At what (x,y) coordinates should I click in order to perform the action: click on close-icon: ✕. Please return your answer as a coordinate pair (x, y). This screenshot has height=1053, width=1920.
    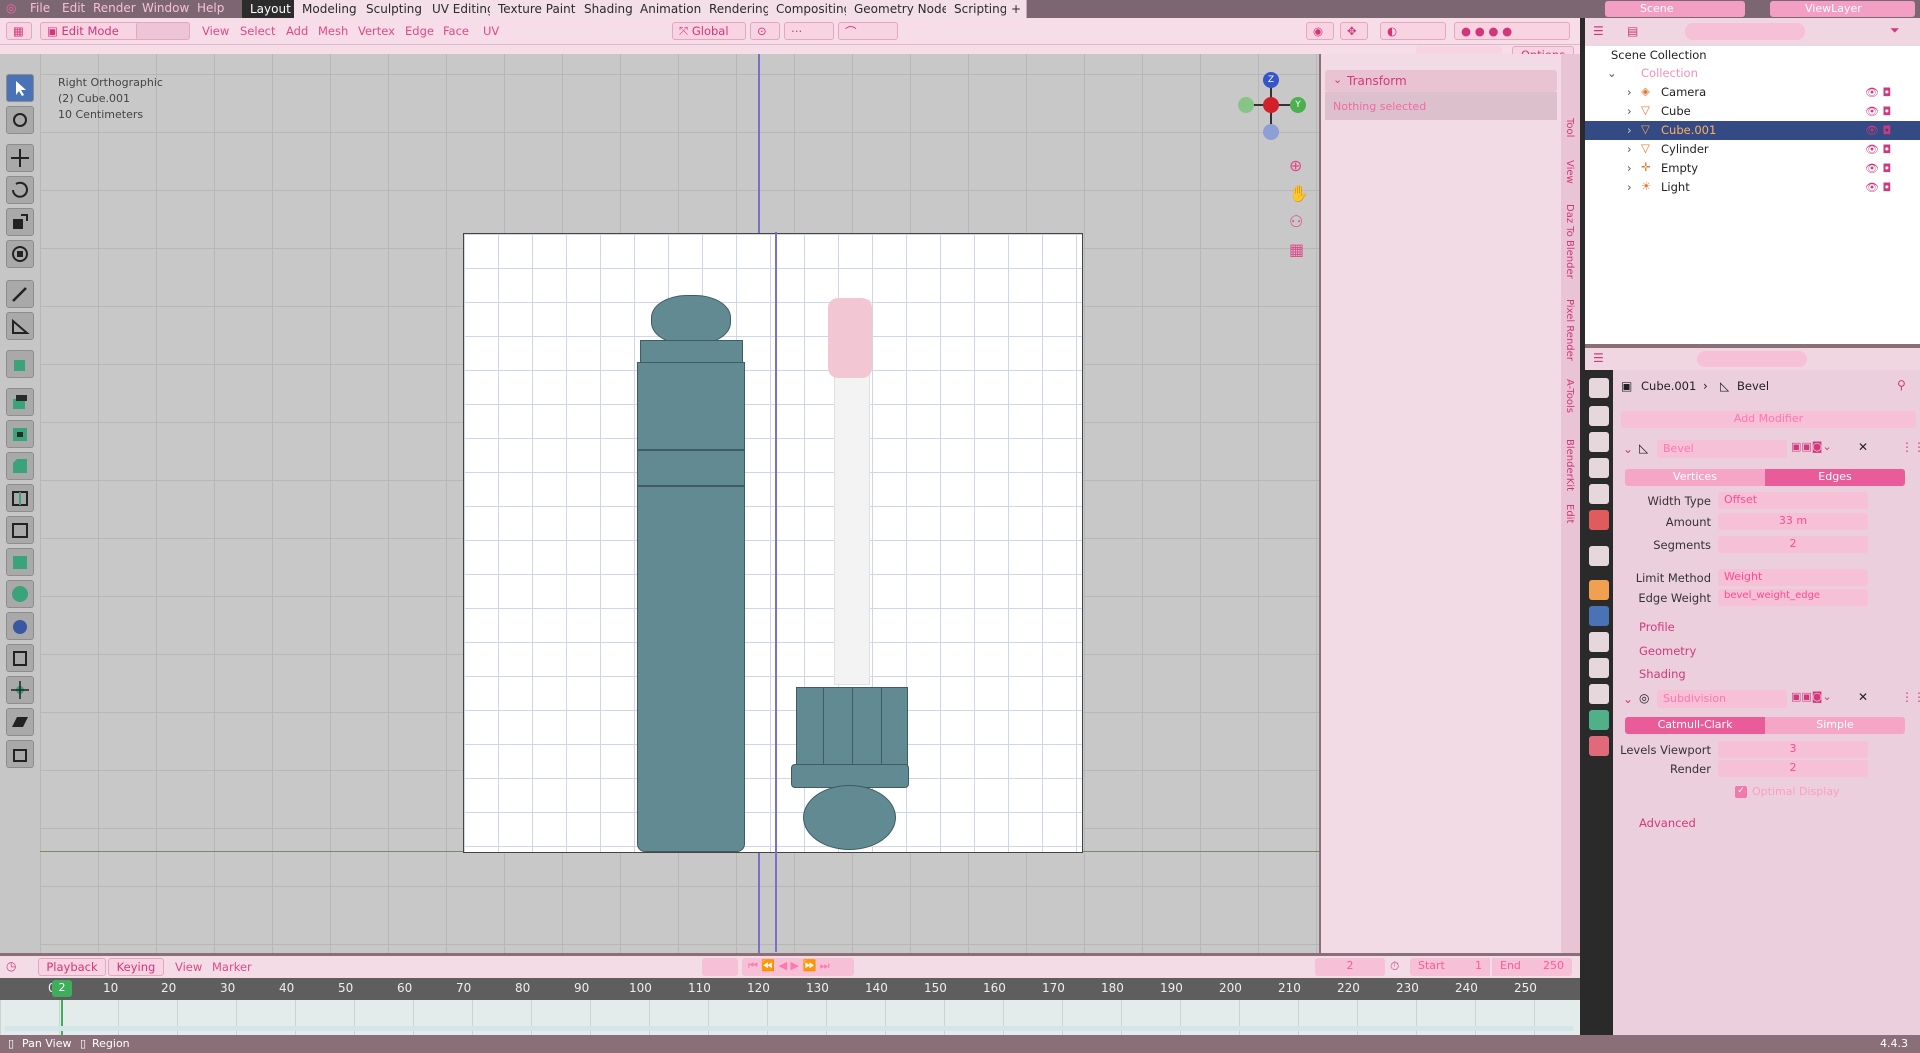
    Looking at the image, I should click on (1863, 447).